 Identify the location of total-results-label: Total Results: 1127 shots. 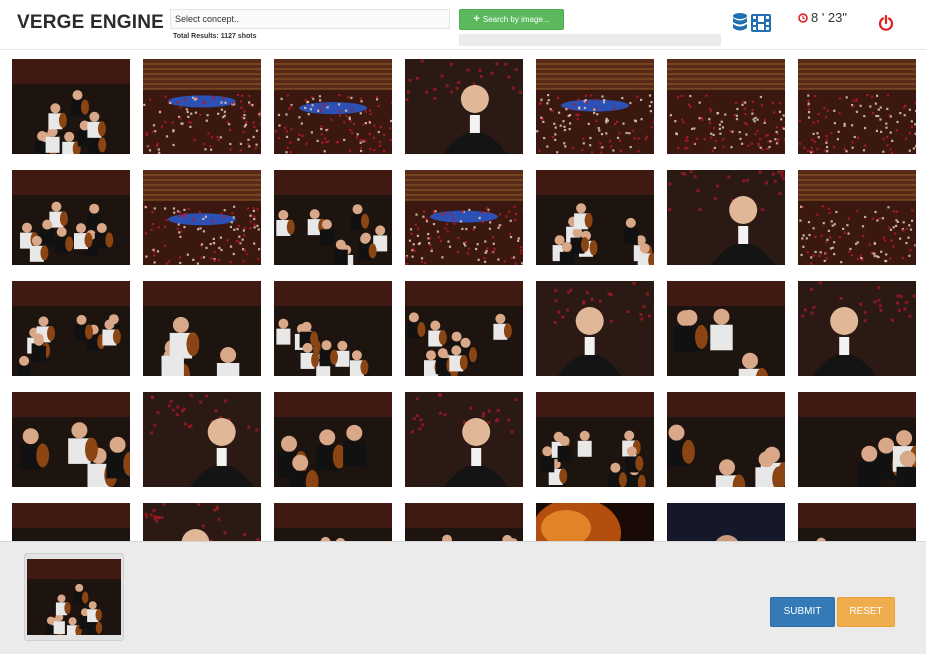
(215, 36).